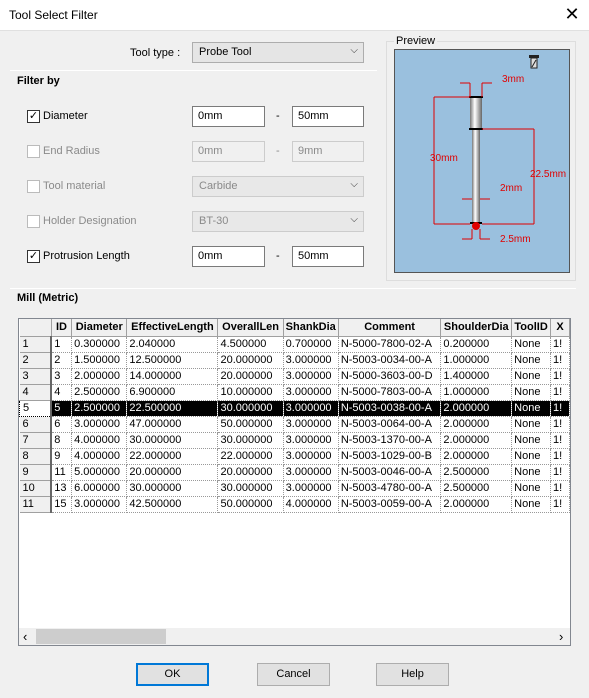  Describe the element at coordinates (172, 376) in the screenshot. I see `table-cell: 14.000000` at that location.